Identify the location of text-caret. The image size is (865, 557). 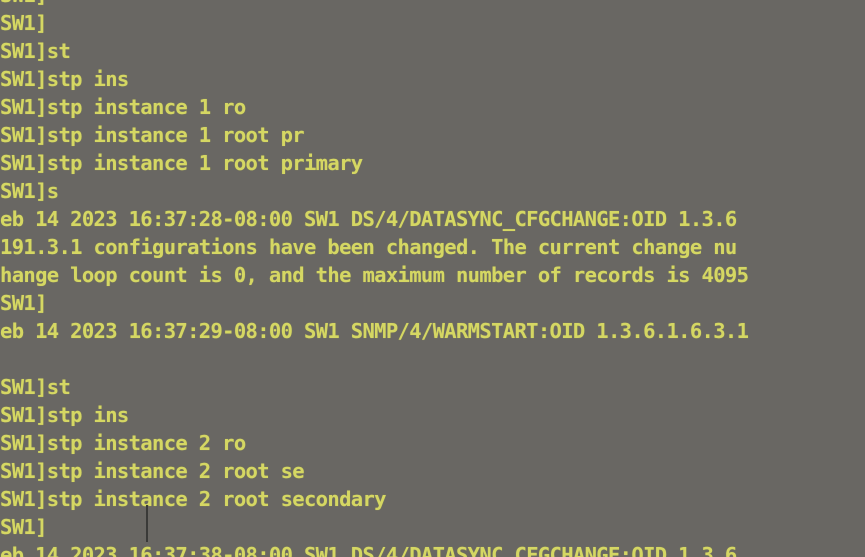
(147, 523).